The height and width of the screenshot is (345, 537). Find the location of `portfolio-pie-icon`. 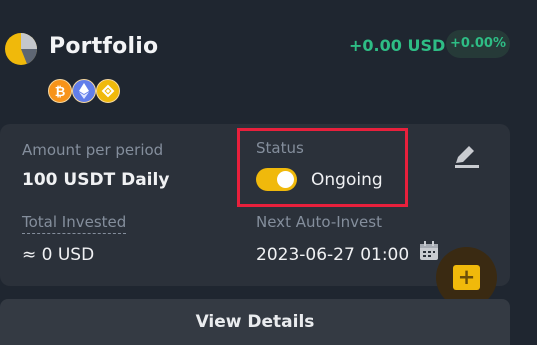

portfolio-pie-icon is located at coordinates (21, 49).